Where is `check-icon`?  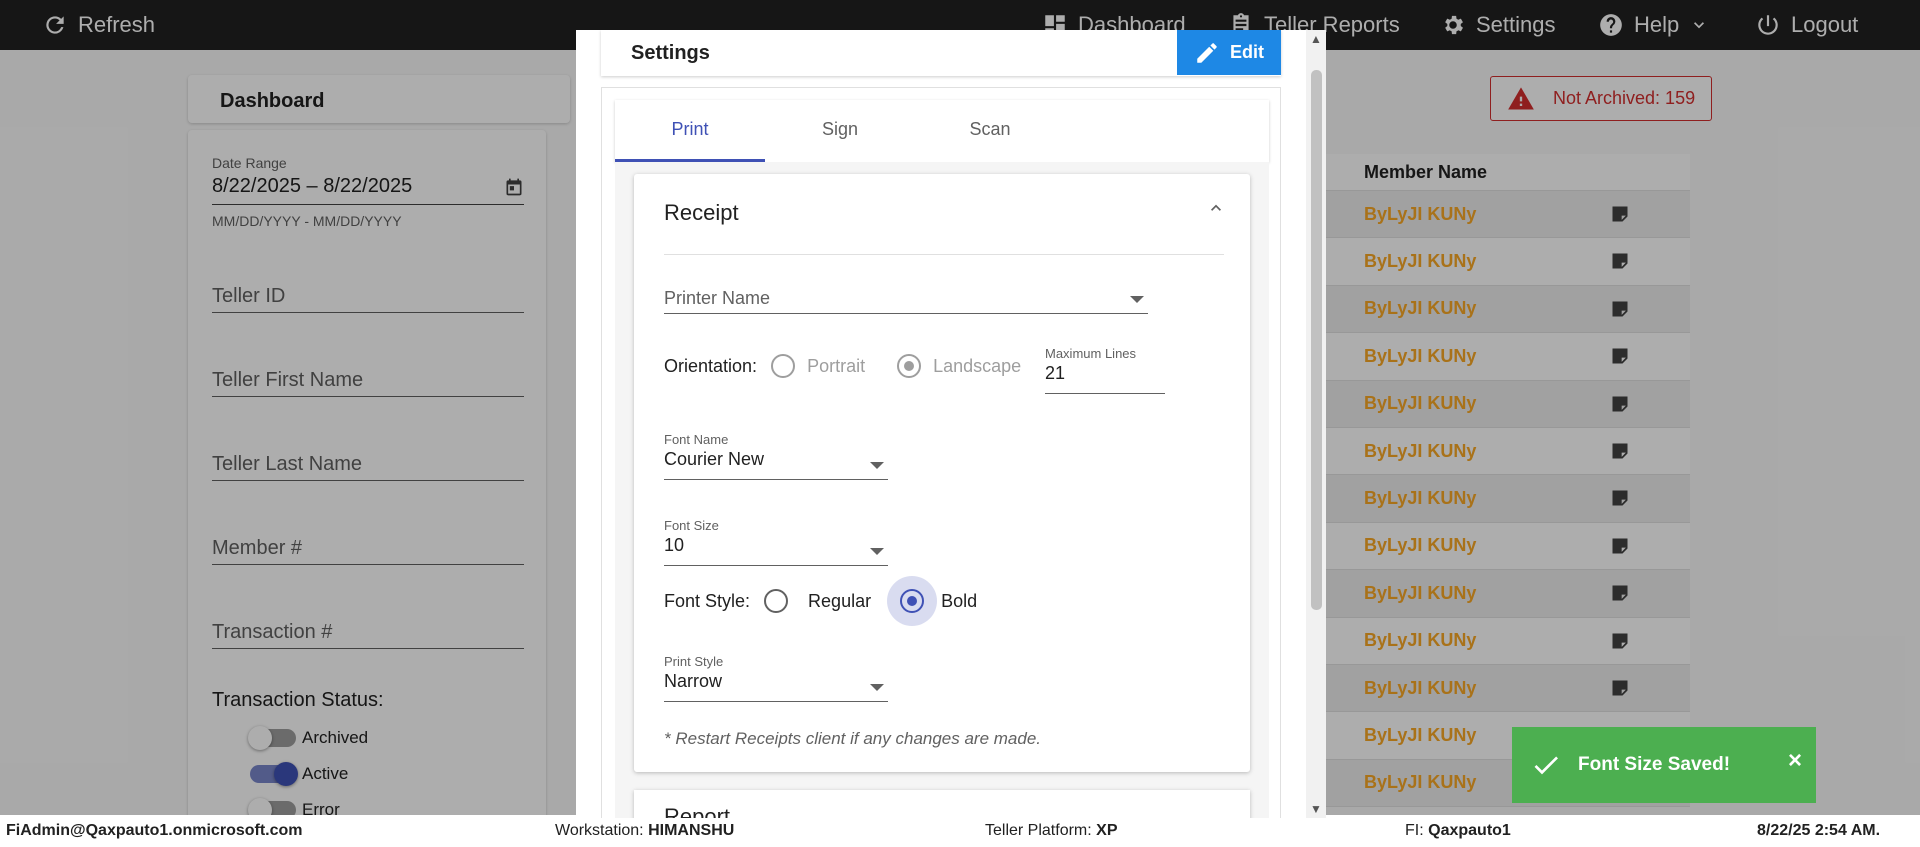
check-icon is located at coordinates (1546, 765).